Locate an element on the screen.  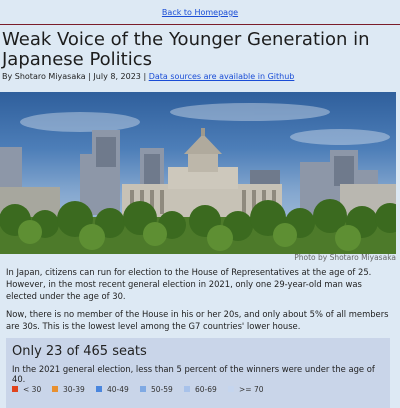
age-legend: < 30 30-39 40-49 50-59 60-69 >= 70 is located at coordinates (197, 391).